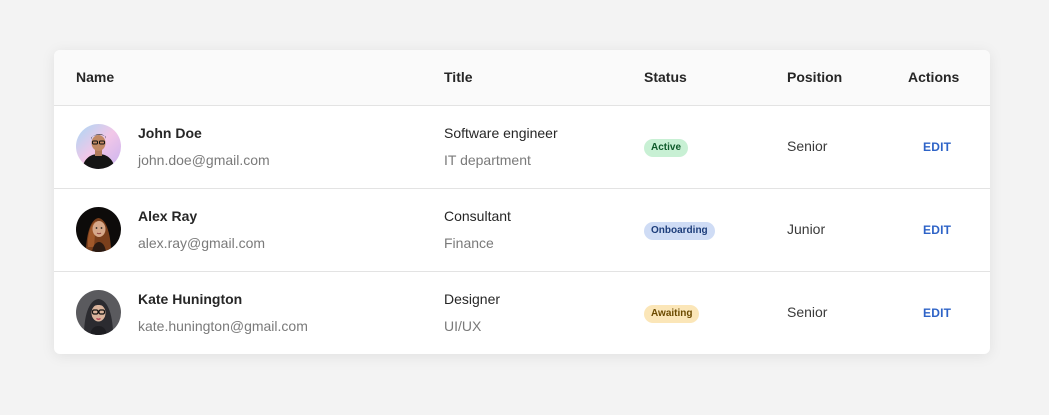 The image size is (1049, 415). Describe the element at coordinates (847, 78) in the screenshot. I see `header-position: Position` at that location.